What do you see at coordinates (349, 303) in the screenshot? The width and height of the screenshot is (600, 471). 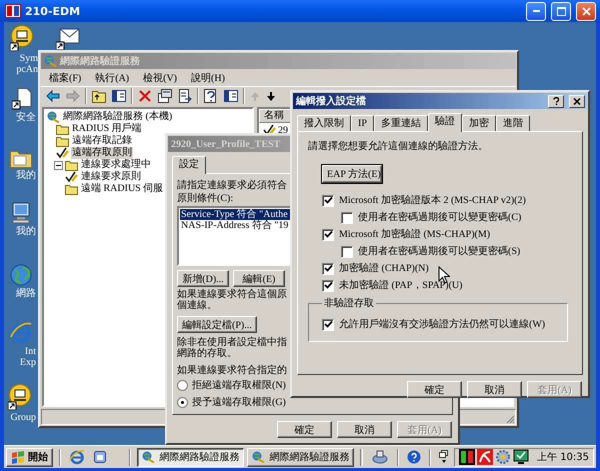 I see `group-title: 非驗證存取` at bounding box center [349, 303].